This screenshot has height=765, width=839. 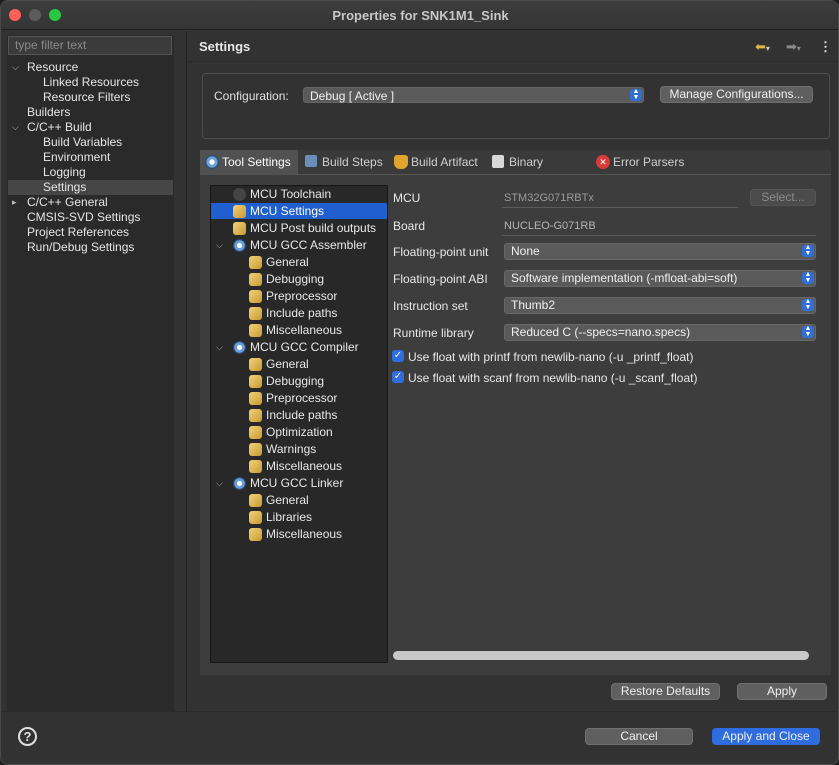 I want to click on board-field: NUCLEO-G071RB, so click(x=659, y=226).